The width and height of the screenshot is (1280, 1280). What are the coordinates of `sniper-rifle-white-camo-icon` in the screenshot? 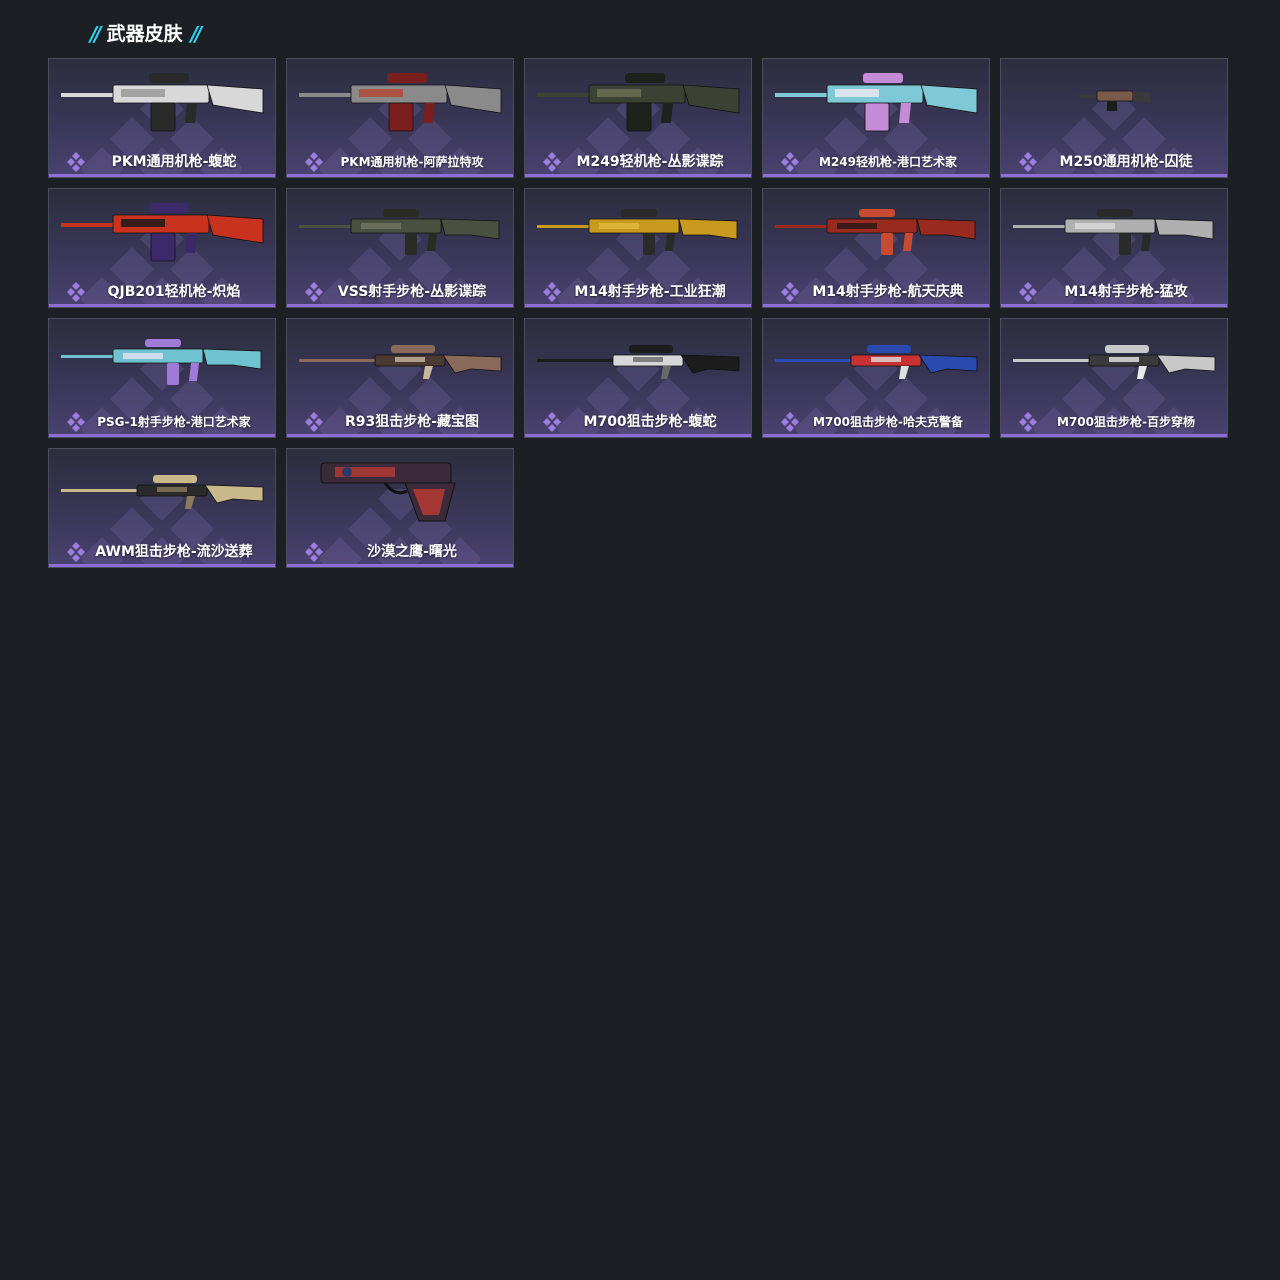 It's located at (638, 360).